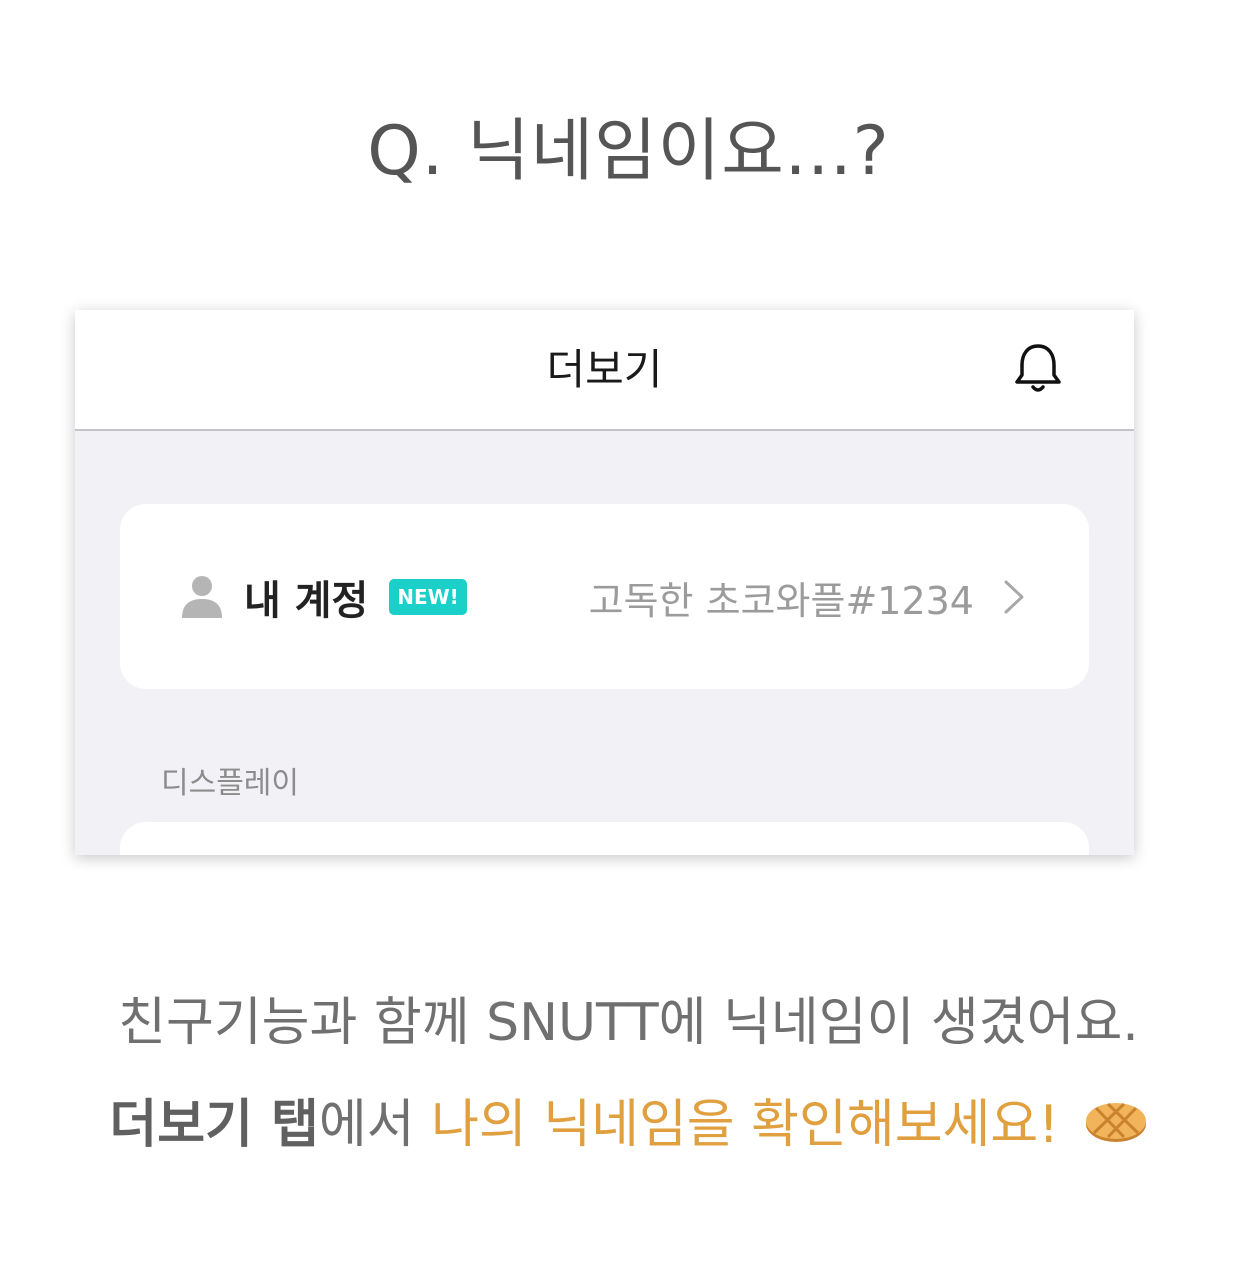 The height and width of the screenshot is (1269, 1257). Describe the element at coordinates (1038, 369) in the screenshot. I see `bell-icon` at that location.